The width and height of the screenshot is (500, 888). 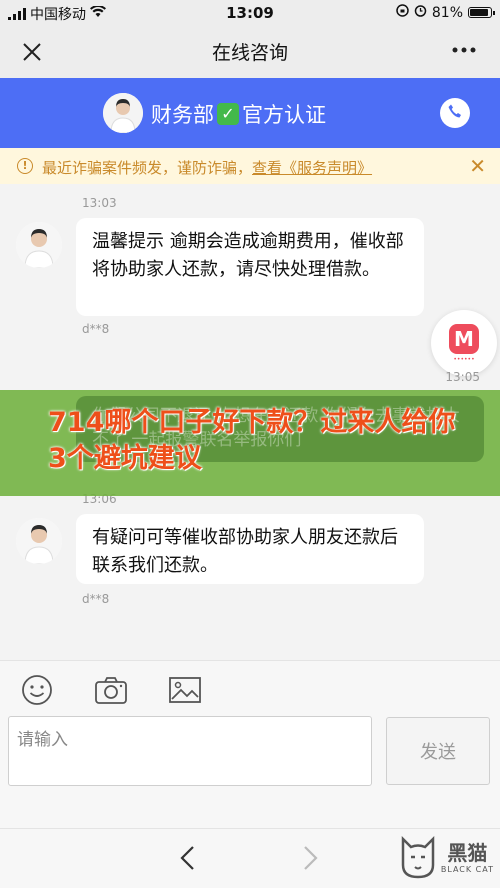 I want to click on phone-button, so click(x=455, y=113).